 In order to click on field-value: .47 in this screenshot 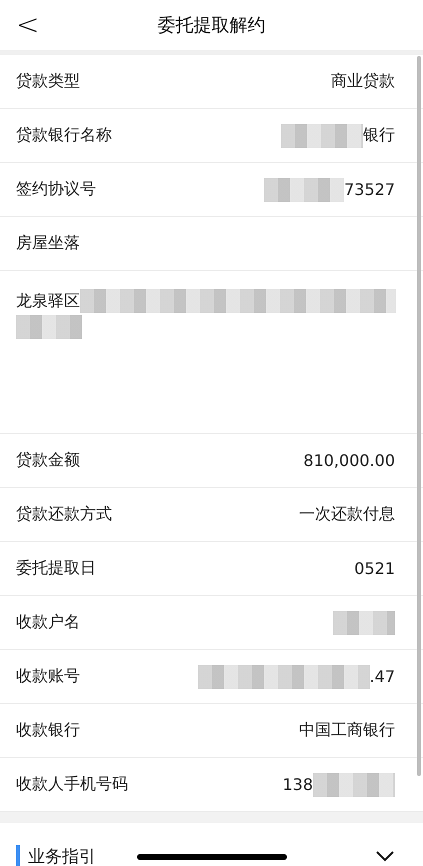, I will do `click(382, 676)`.